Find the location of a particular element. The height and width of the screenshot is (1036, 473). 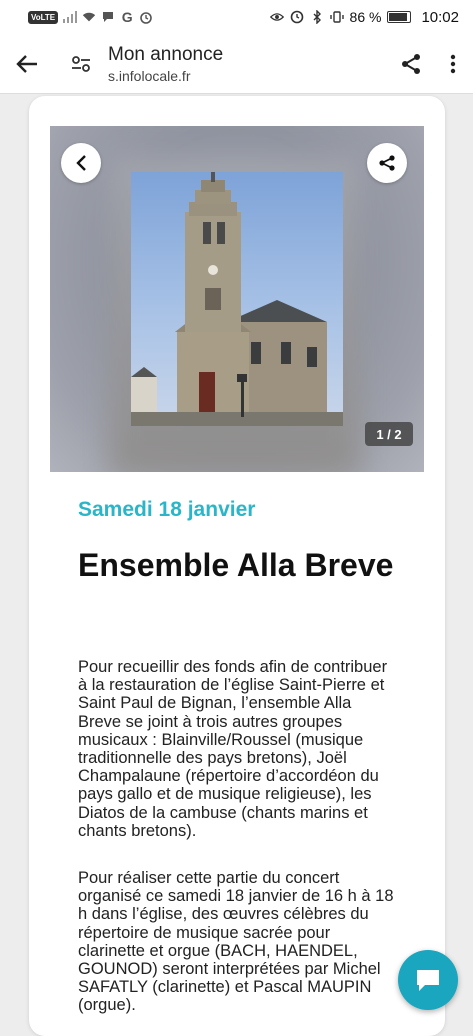

vibrate-icon is located at coordinates (336, 17).